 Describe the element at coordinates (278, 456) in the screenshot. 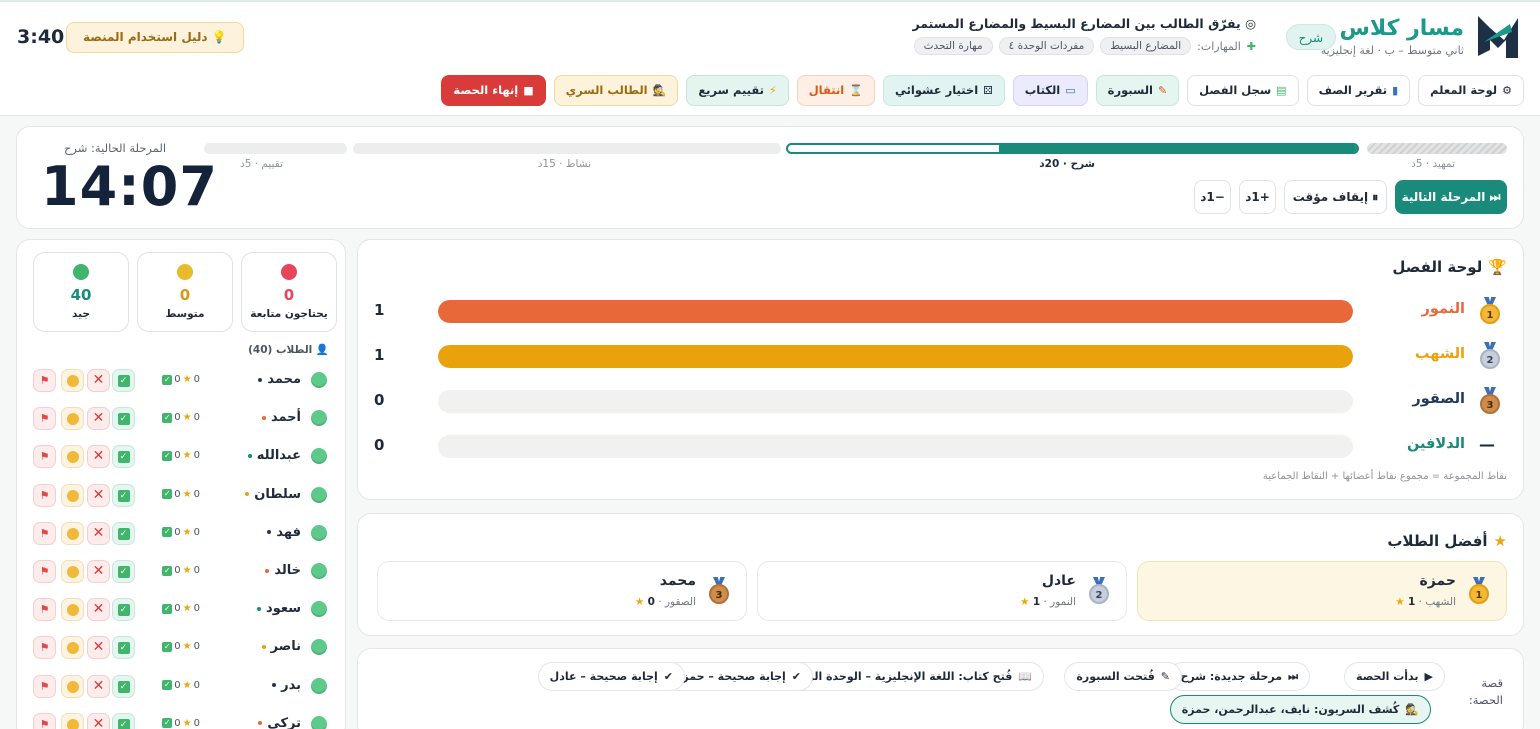

I see `student-name-text: عبدالله` at that location.